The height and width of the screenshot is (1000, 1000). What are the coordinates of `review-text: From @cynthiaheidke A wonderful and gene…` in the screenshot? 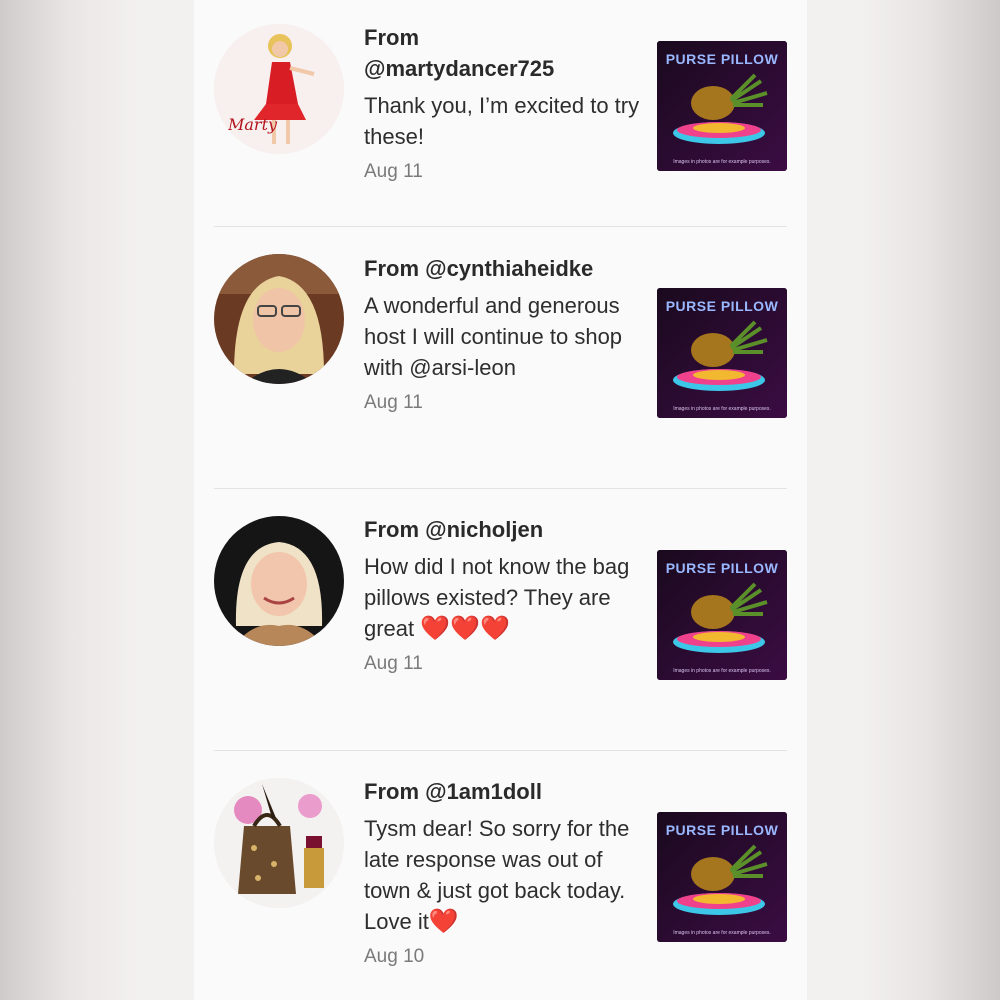 It's located at (504, 334).